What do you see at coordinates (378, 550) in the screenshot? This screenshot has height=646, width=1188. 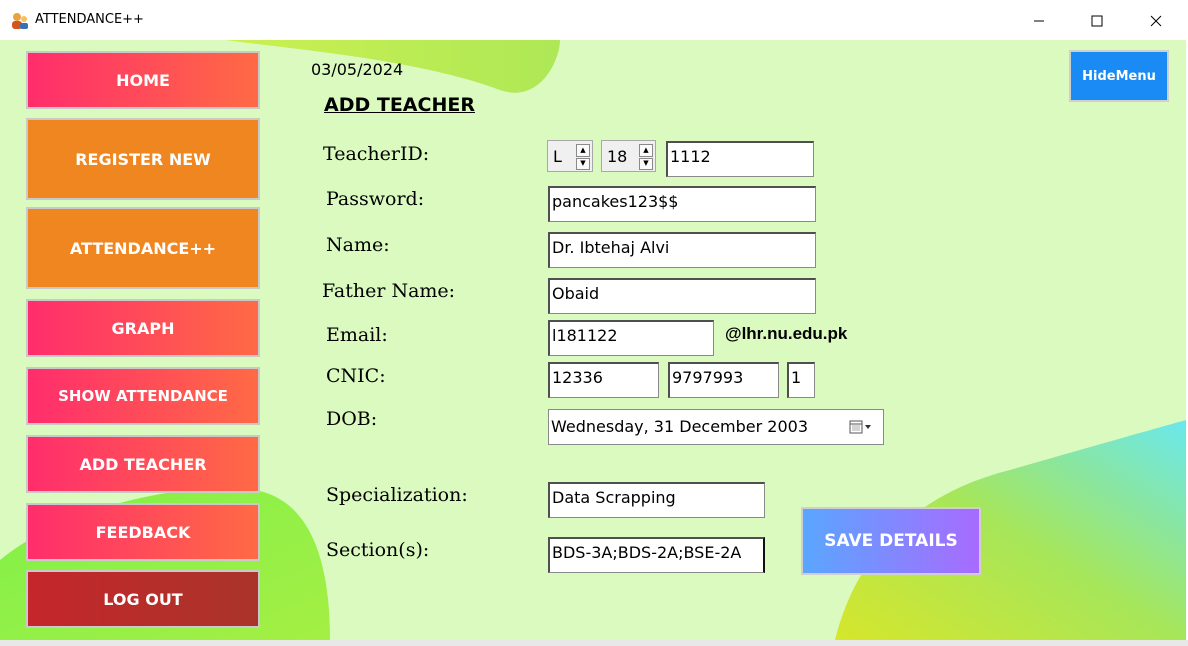 I see `sections-label: Section(s):` at bounding box center [378, 550].